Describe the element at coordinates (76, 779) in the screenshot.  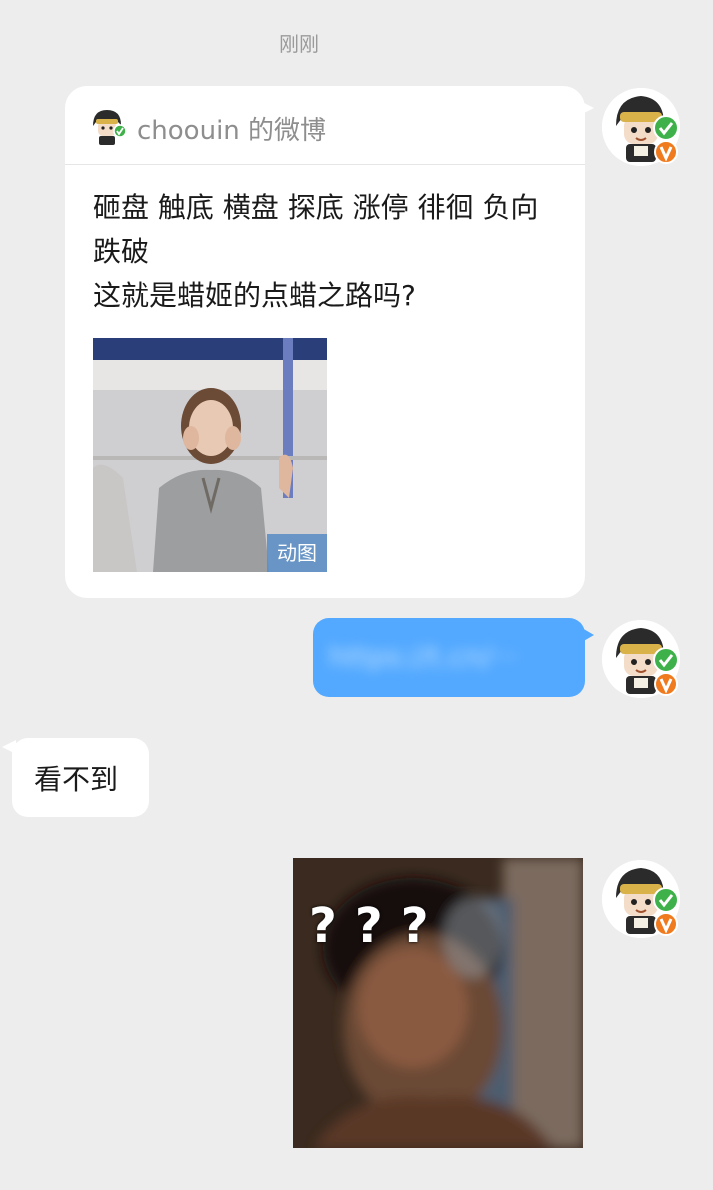
I see `received-message-text: 看不到` at that location.